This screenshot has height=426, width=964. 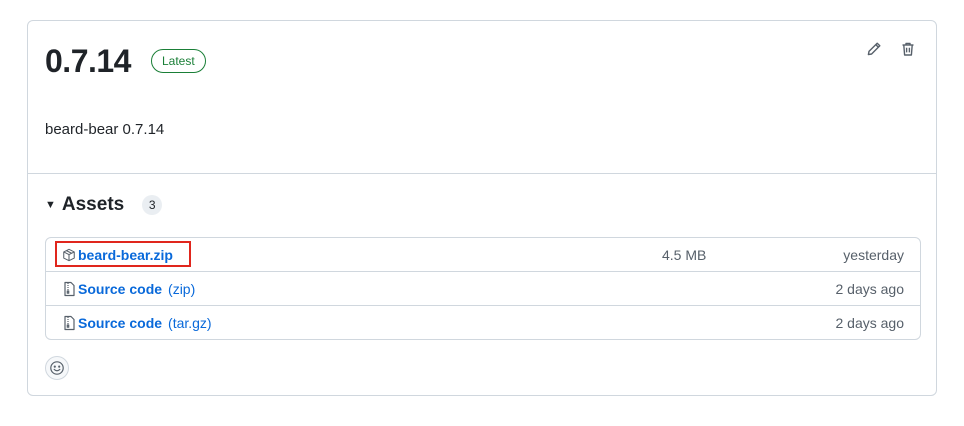 I want to click on release-actions, so click(x=891, y=49).